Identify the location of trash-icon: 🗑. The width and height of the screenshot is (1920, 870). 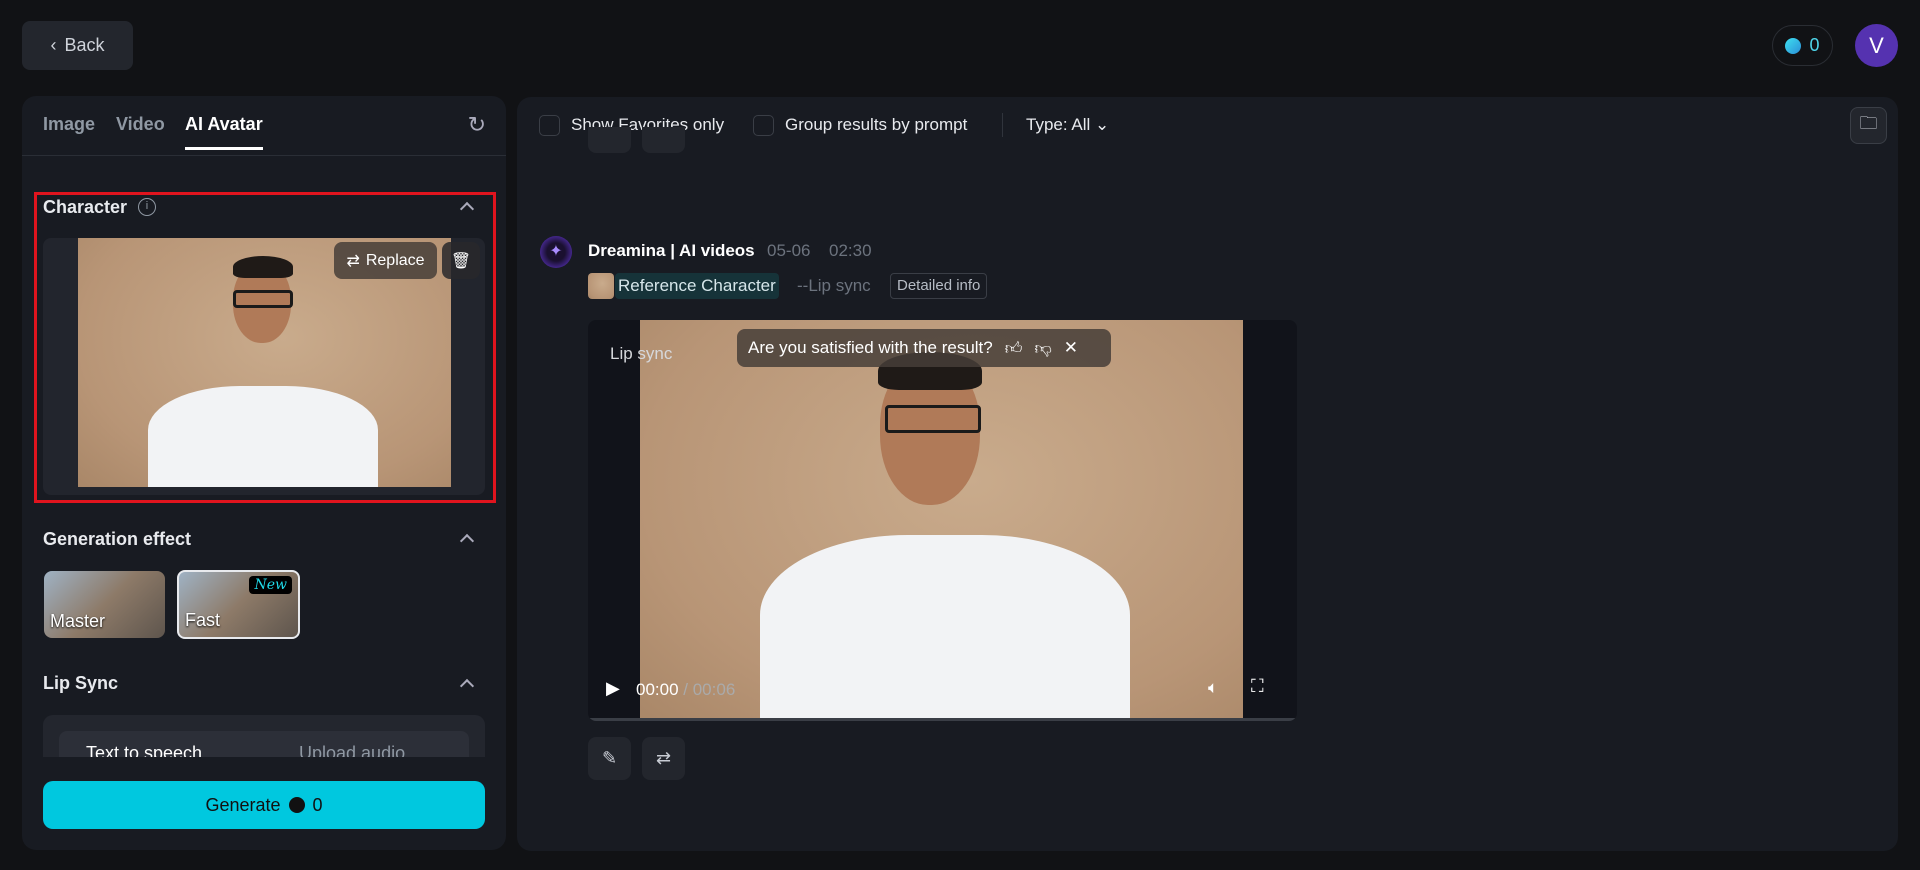
(461, 261).